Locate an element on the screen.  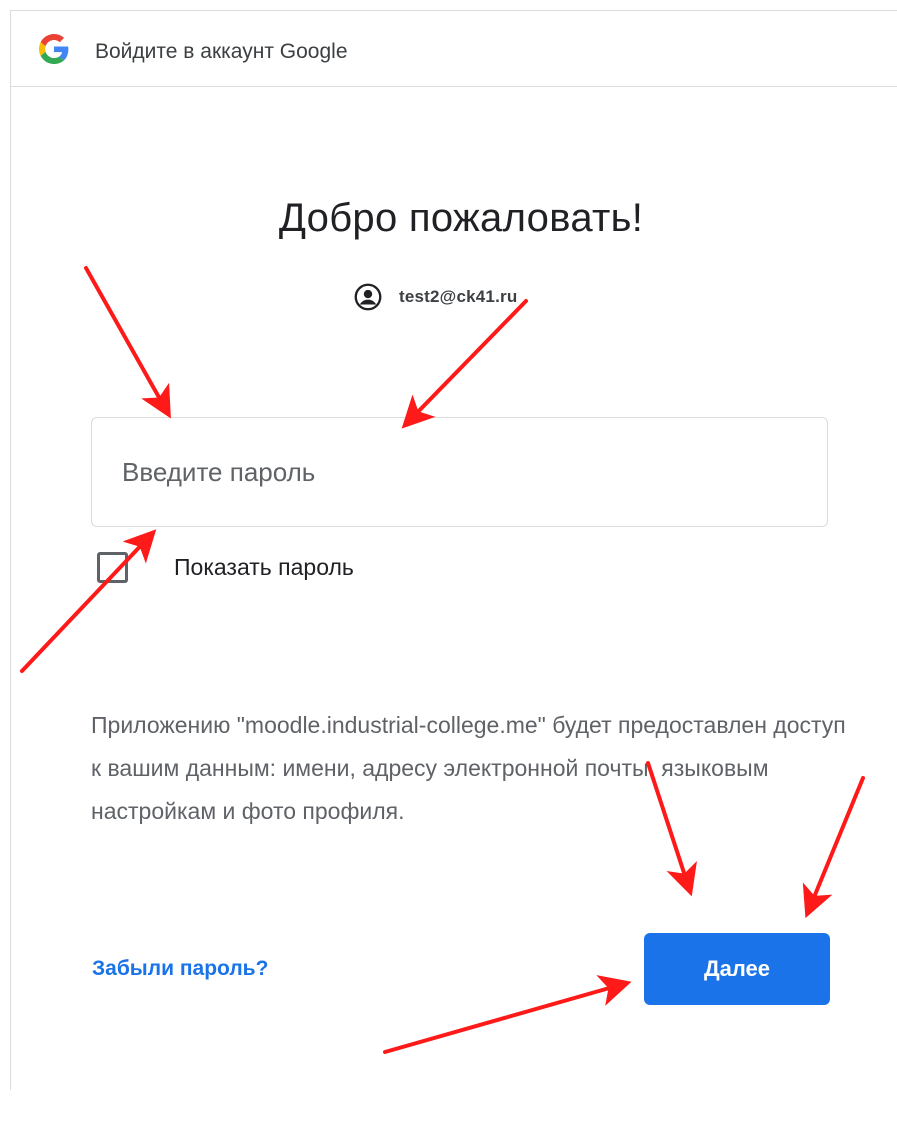
password-input is located at coordinates (459, 472).